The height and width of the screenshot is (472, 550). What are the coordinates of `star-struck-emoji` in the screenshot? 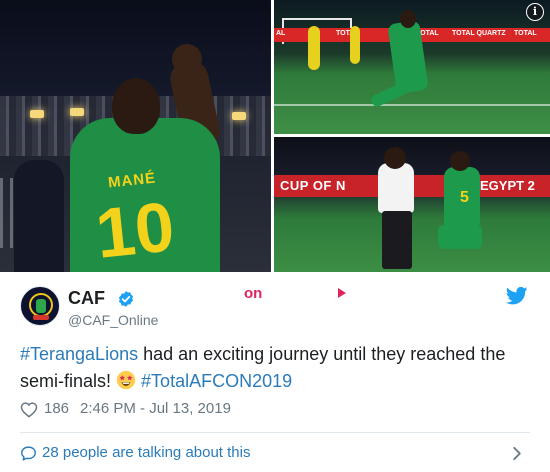 It's located at (126, 380).